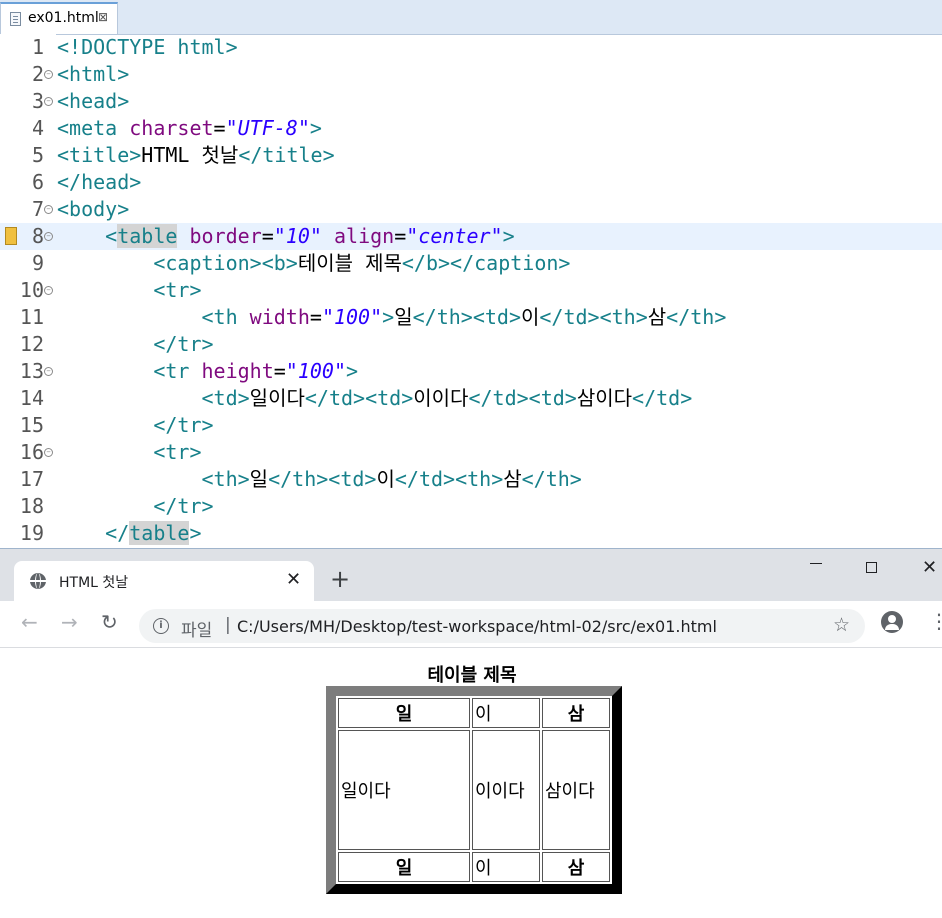 This screenshot has width=942, height=918. I want to click on maximize-button, so click(871, 567).